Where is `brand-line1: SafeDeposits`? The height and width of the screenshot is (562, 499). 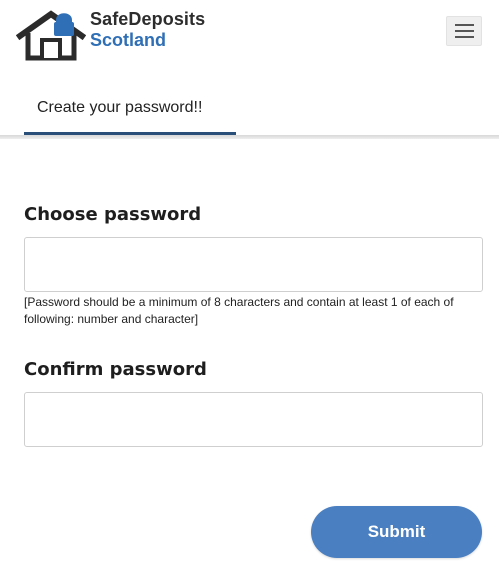
brand-line1: SafeDeposits is located at coordinates (148, 19).